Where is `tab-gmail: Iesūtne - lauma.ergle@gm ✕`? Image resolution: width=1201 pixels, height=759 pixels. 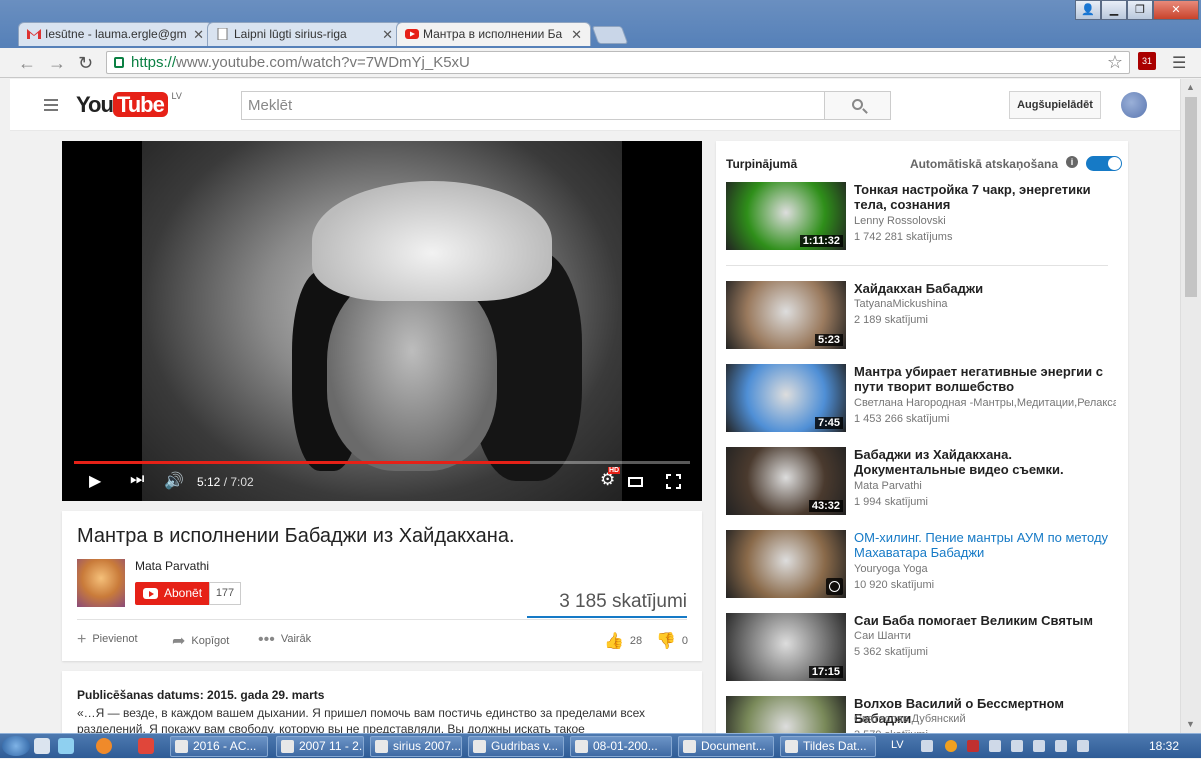 tab-gmail: Iesūtne - lauma.ergle@gm ✕ is located at coordinates (115, 34).